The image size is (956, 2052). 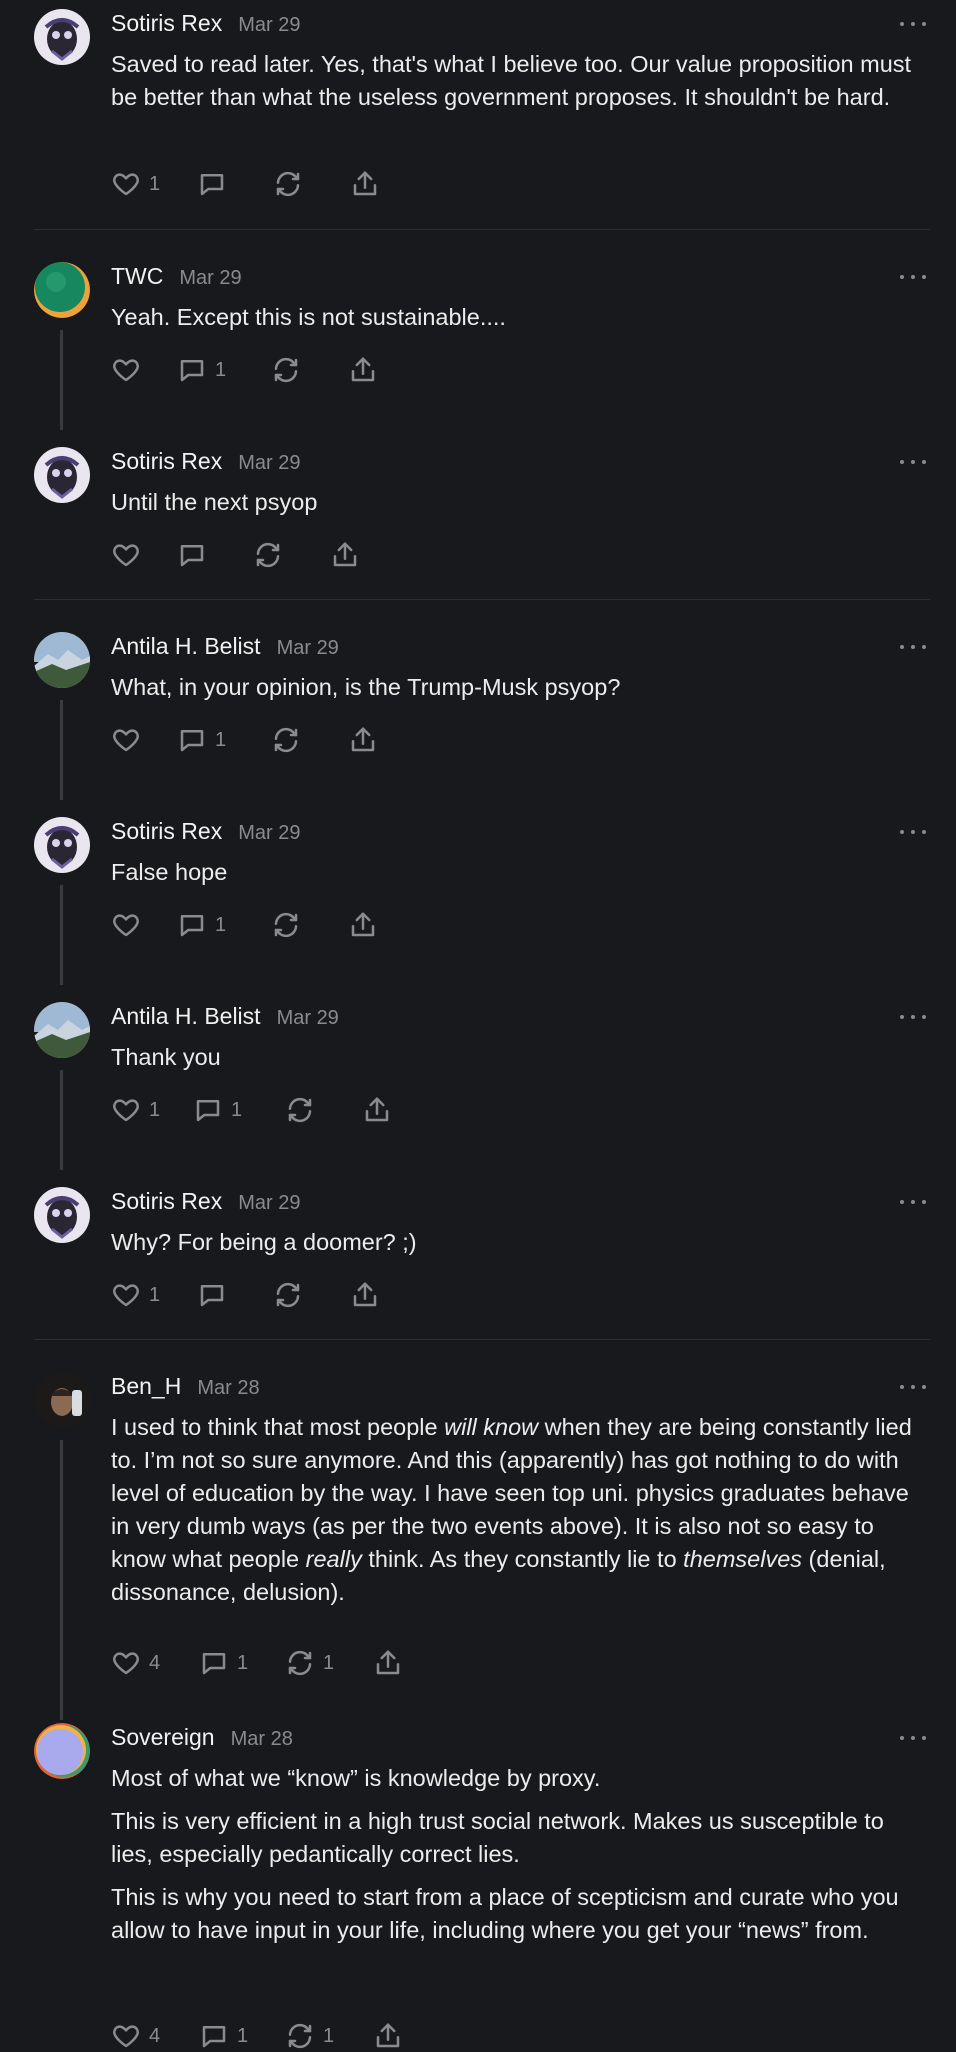 I want to click on author-name: Sovereign, so click(x=163, y=1737).